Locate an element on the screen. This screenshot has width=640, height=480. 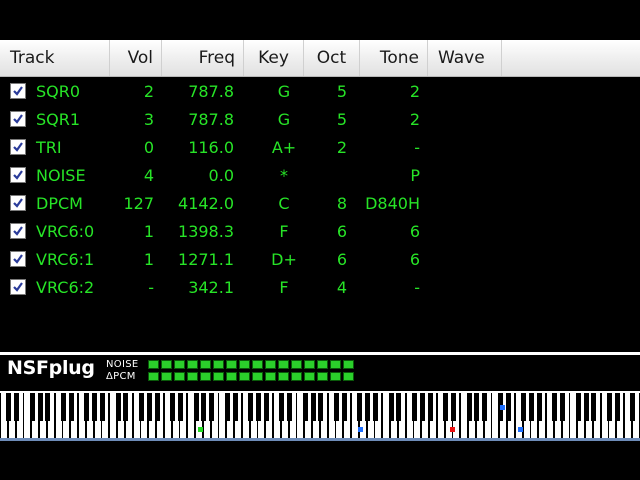
track-name: NOISE is located at coordinates (61, 175).